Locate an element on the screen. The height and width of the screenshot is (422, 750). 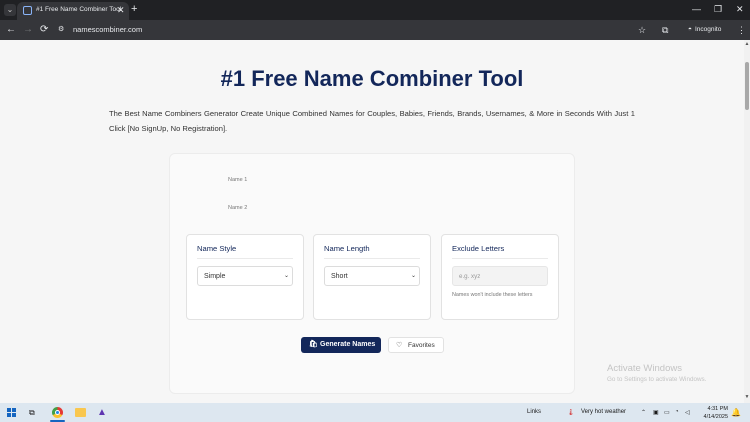
incognito-icon: ◓ is located at coordinates (690, 29).